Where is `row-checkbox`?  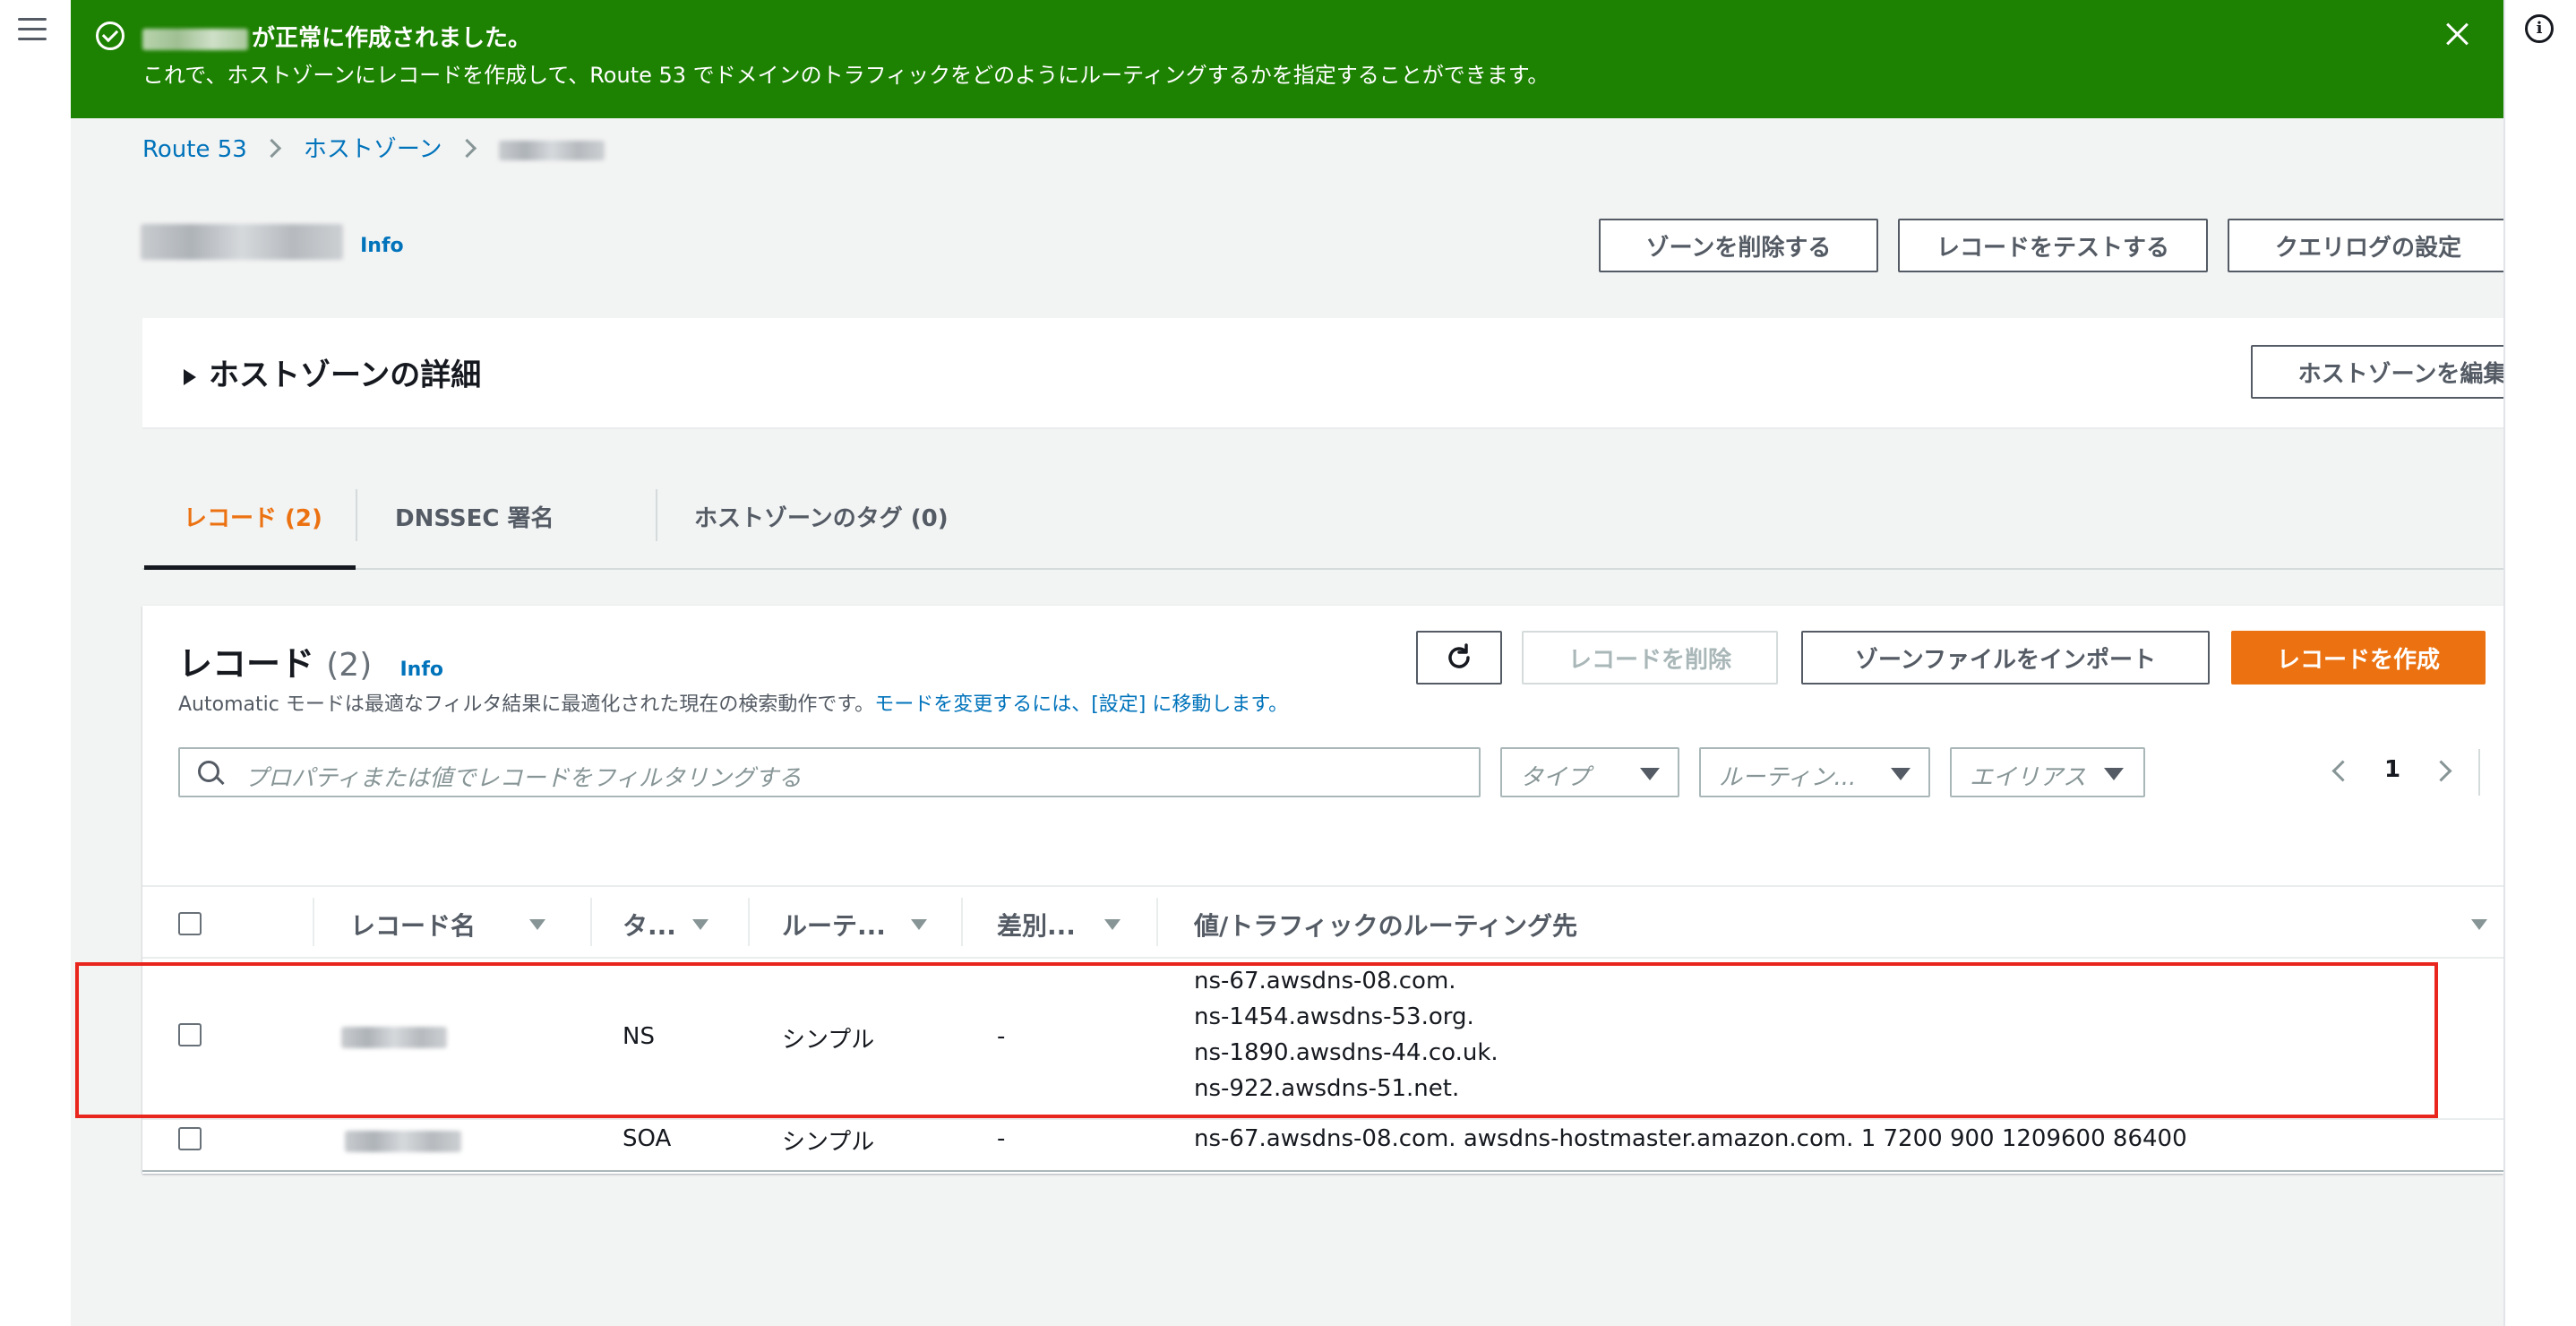
row-checkbox is located at coordinates (190, 1138).